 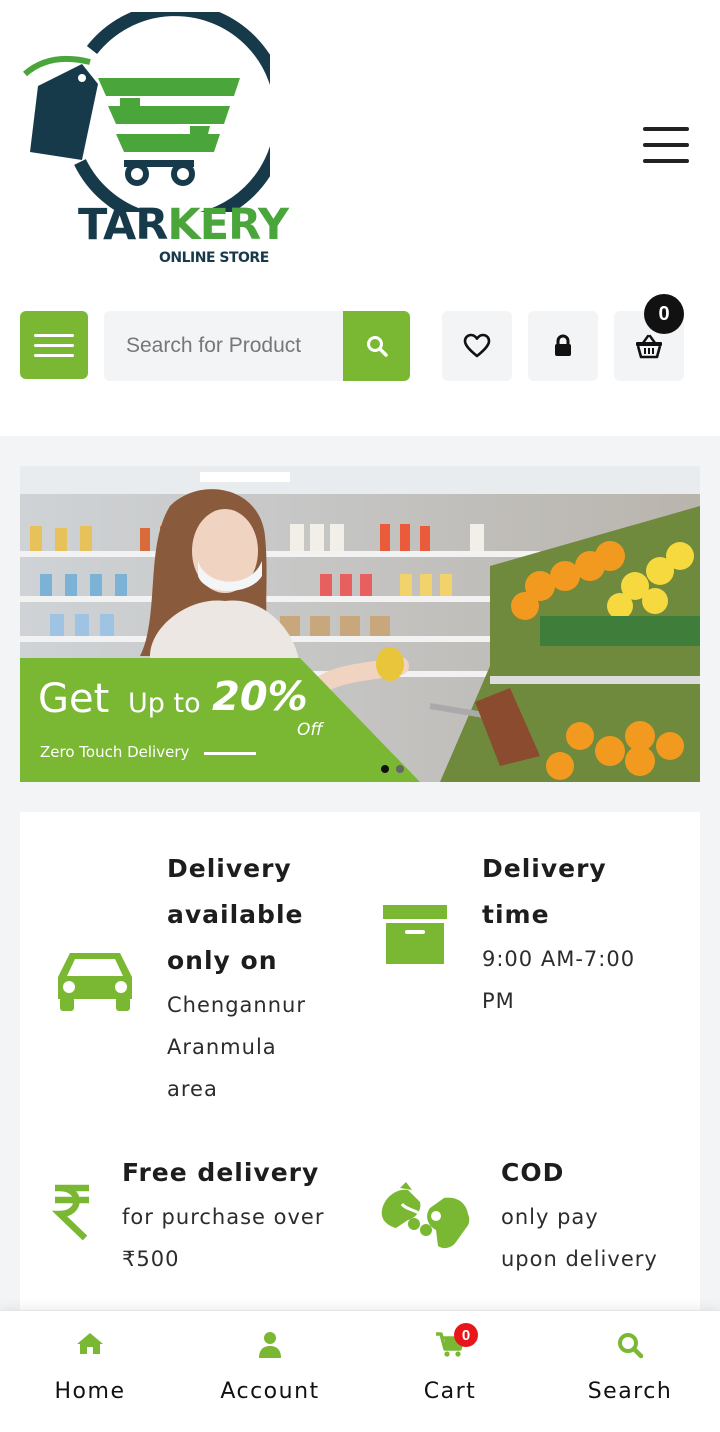 I want to click on search-field, so click(x=224, y=346).